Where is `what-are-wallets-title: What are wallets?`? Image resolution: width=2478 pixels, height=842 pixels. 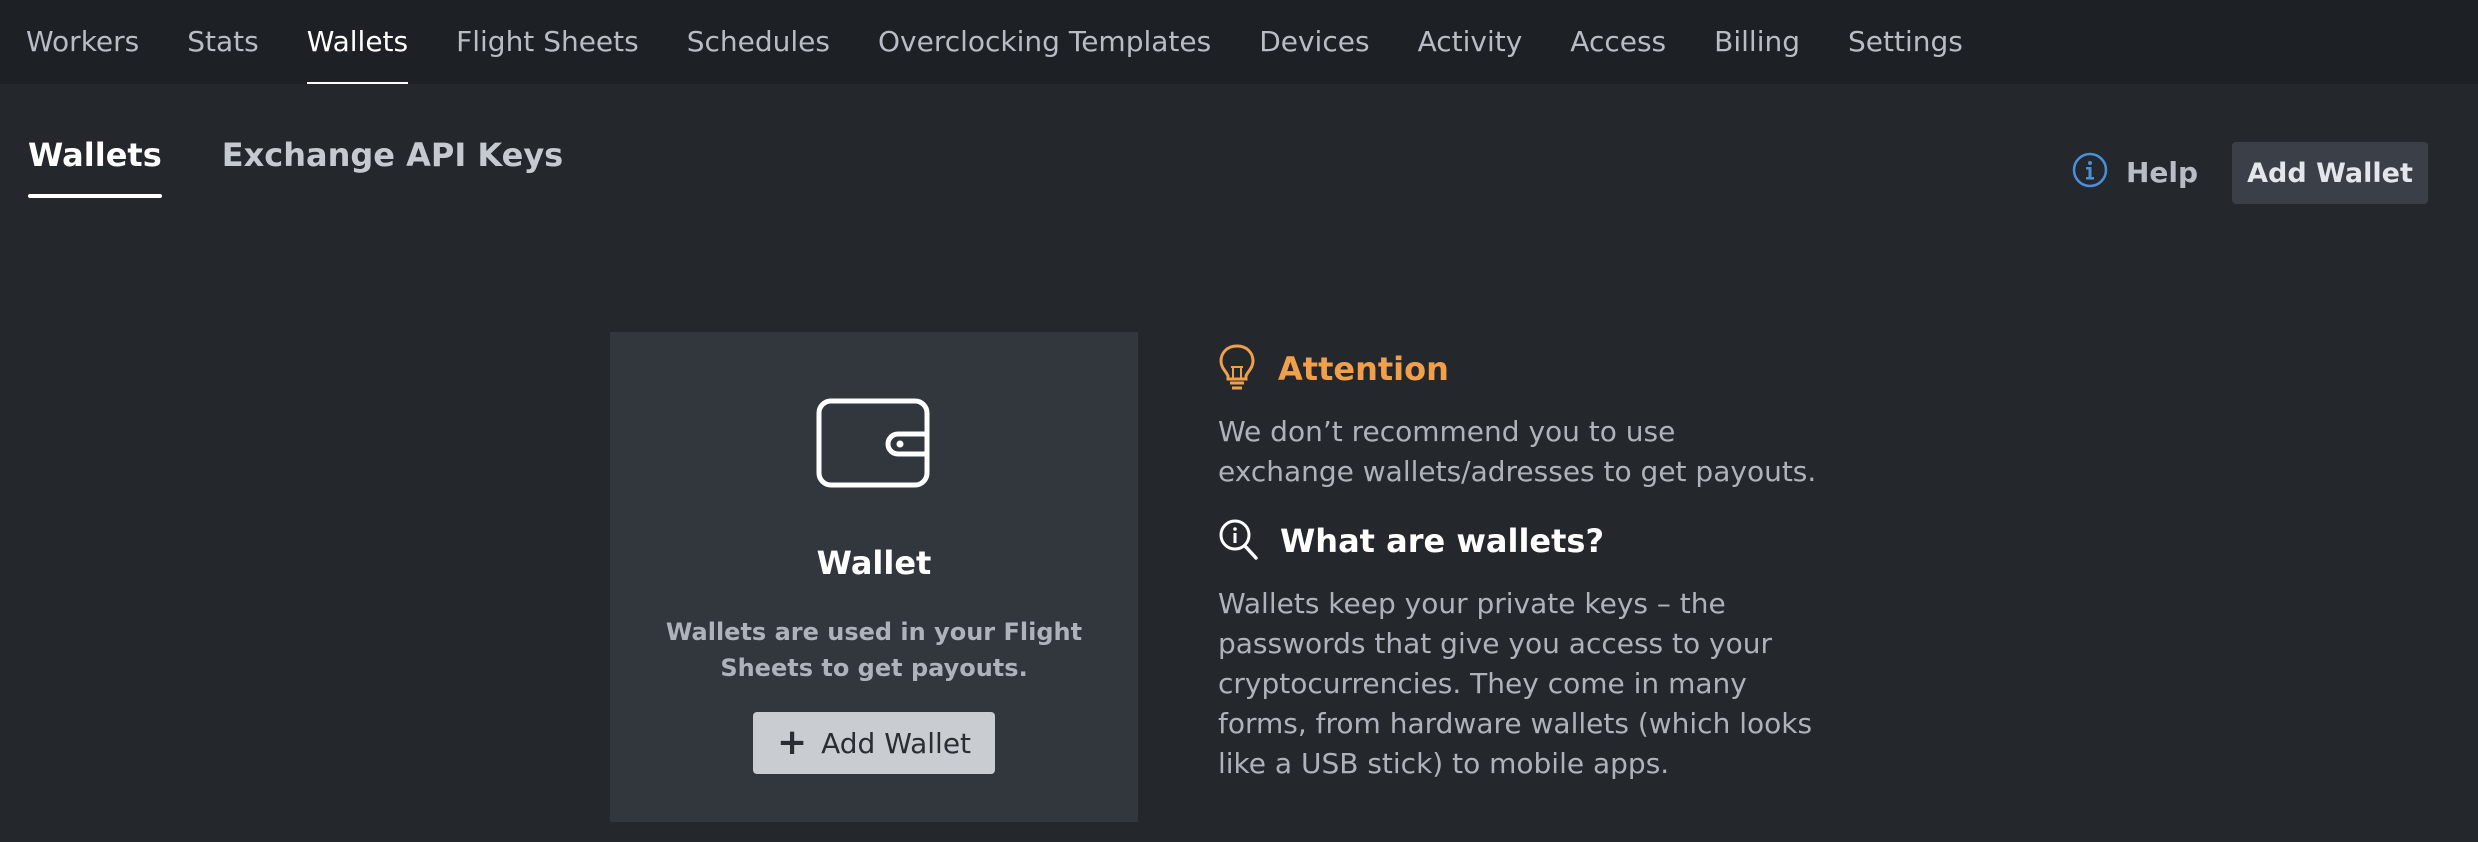
what-are-wallets-title: What are wallets? is located at coordinates (1442, 541).